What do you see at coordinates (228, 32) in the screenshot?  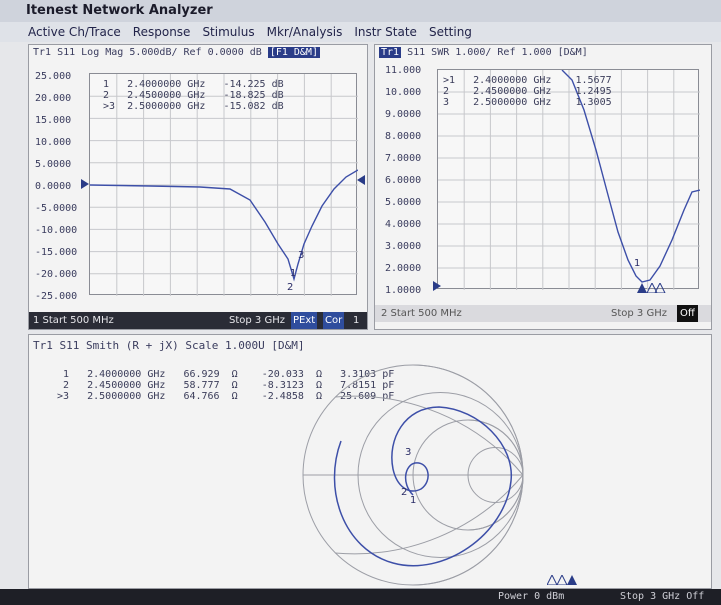 I see `menu-stimulus: Stimulus` at bounding box center [228, 32].